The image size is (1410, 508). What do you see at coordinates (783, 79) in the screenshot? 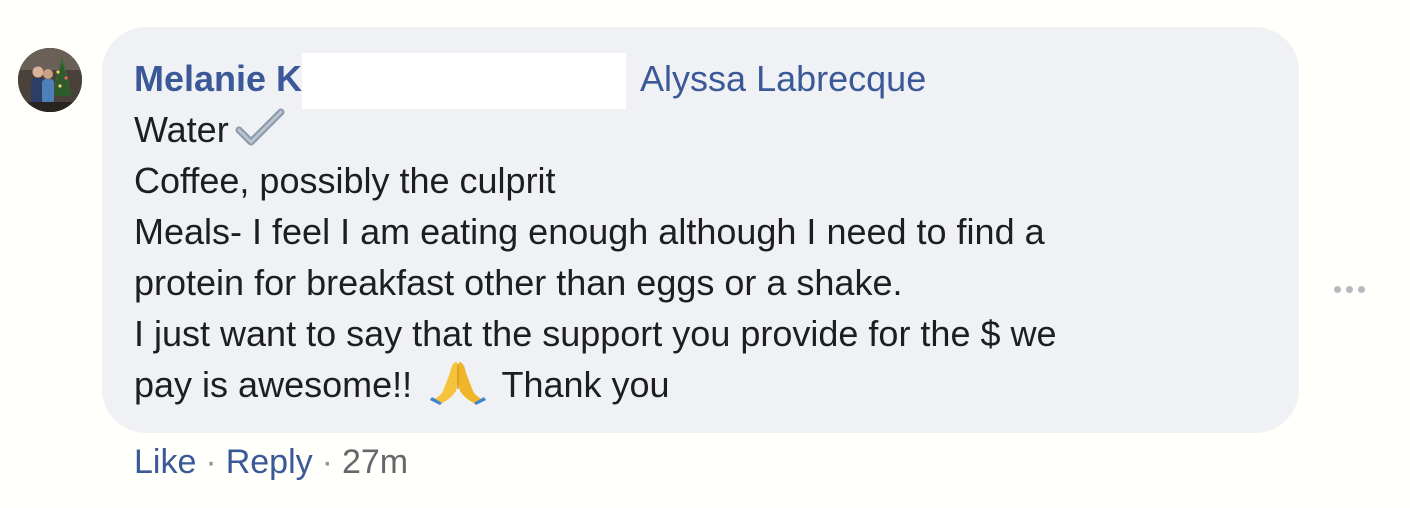
I see `tagged-user-link: Alyssa Labrecque` at bounding box center [783, 79].